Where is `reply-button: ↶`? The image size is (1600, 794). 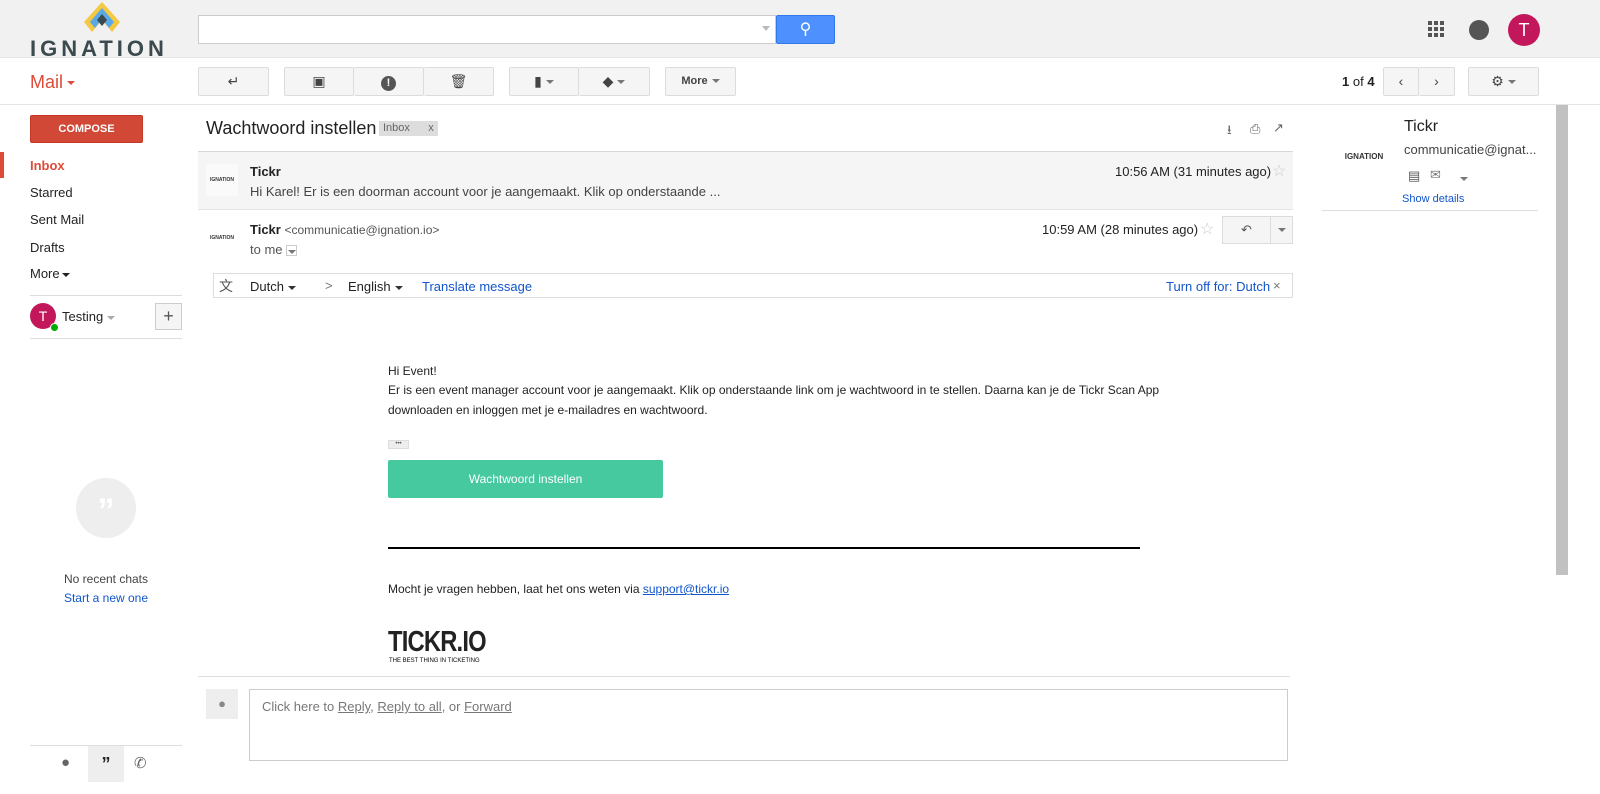
reply-button: ↶ is located at coordinates (1246, 230).